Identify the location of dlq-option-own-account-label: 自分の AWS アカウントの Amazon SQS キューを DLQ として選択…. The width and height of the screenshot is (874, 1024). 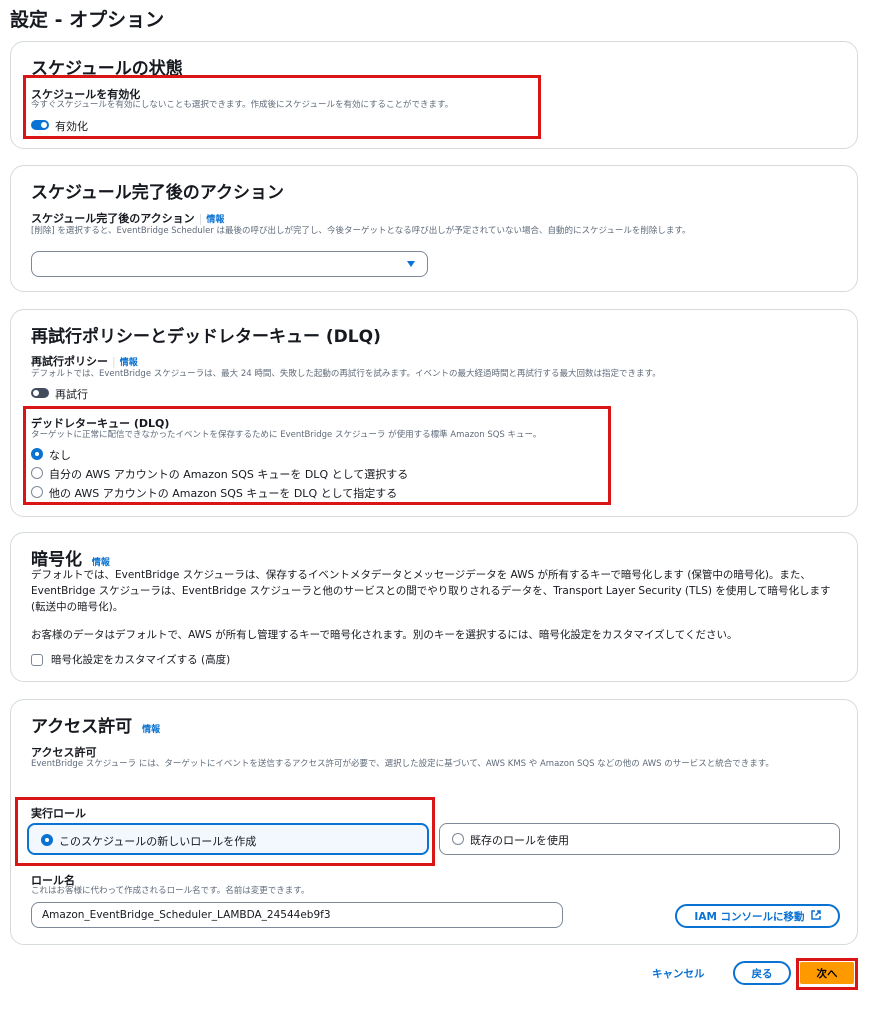
(229, 474).